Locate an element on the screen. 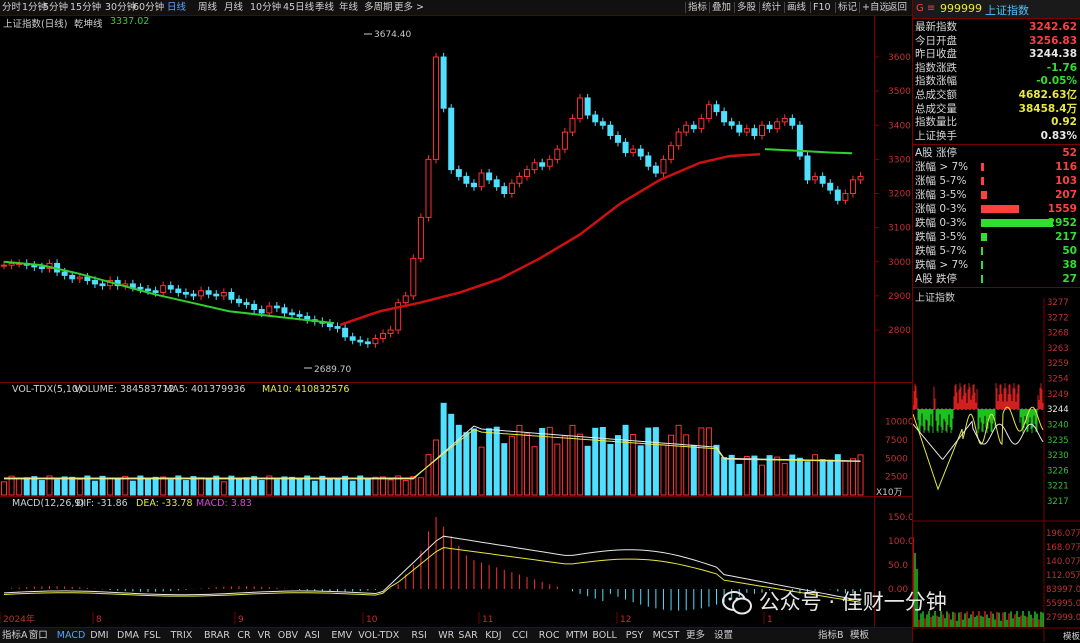 The width and height of the screenshot is (1080, 643). indicator-tab: TRIX is located at coordinates (182, 635).